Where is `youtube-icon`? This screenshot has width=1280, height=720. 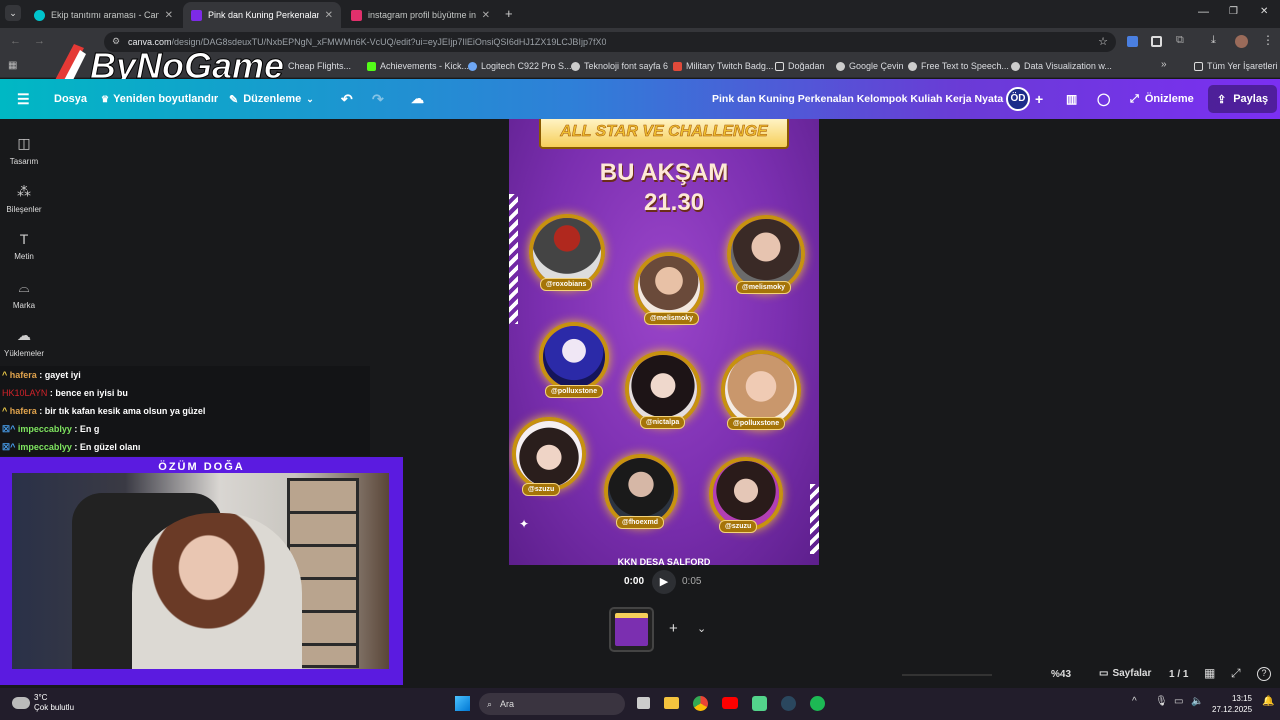 youtube-icon is located at coordinates (730, 703).